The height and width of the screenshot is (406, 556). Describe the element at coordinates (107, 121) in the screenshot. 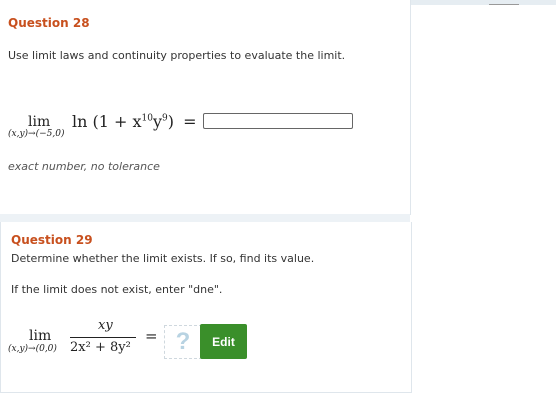

I see `q28-ln-part: ln (1 + x` at that location.